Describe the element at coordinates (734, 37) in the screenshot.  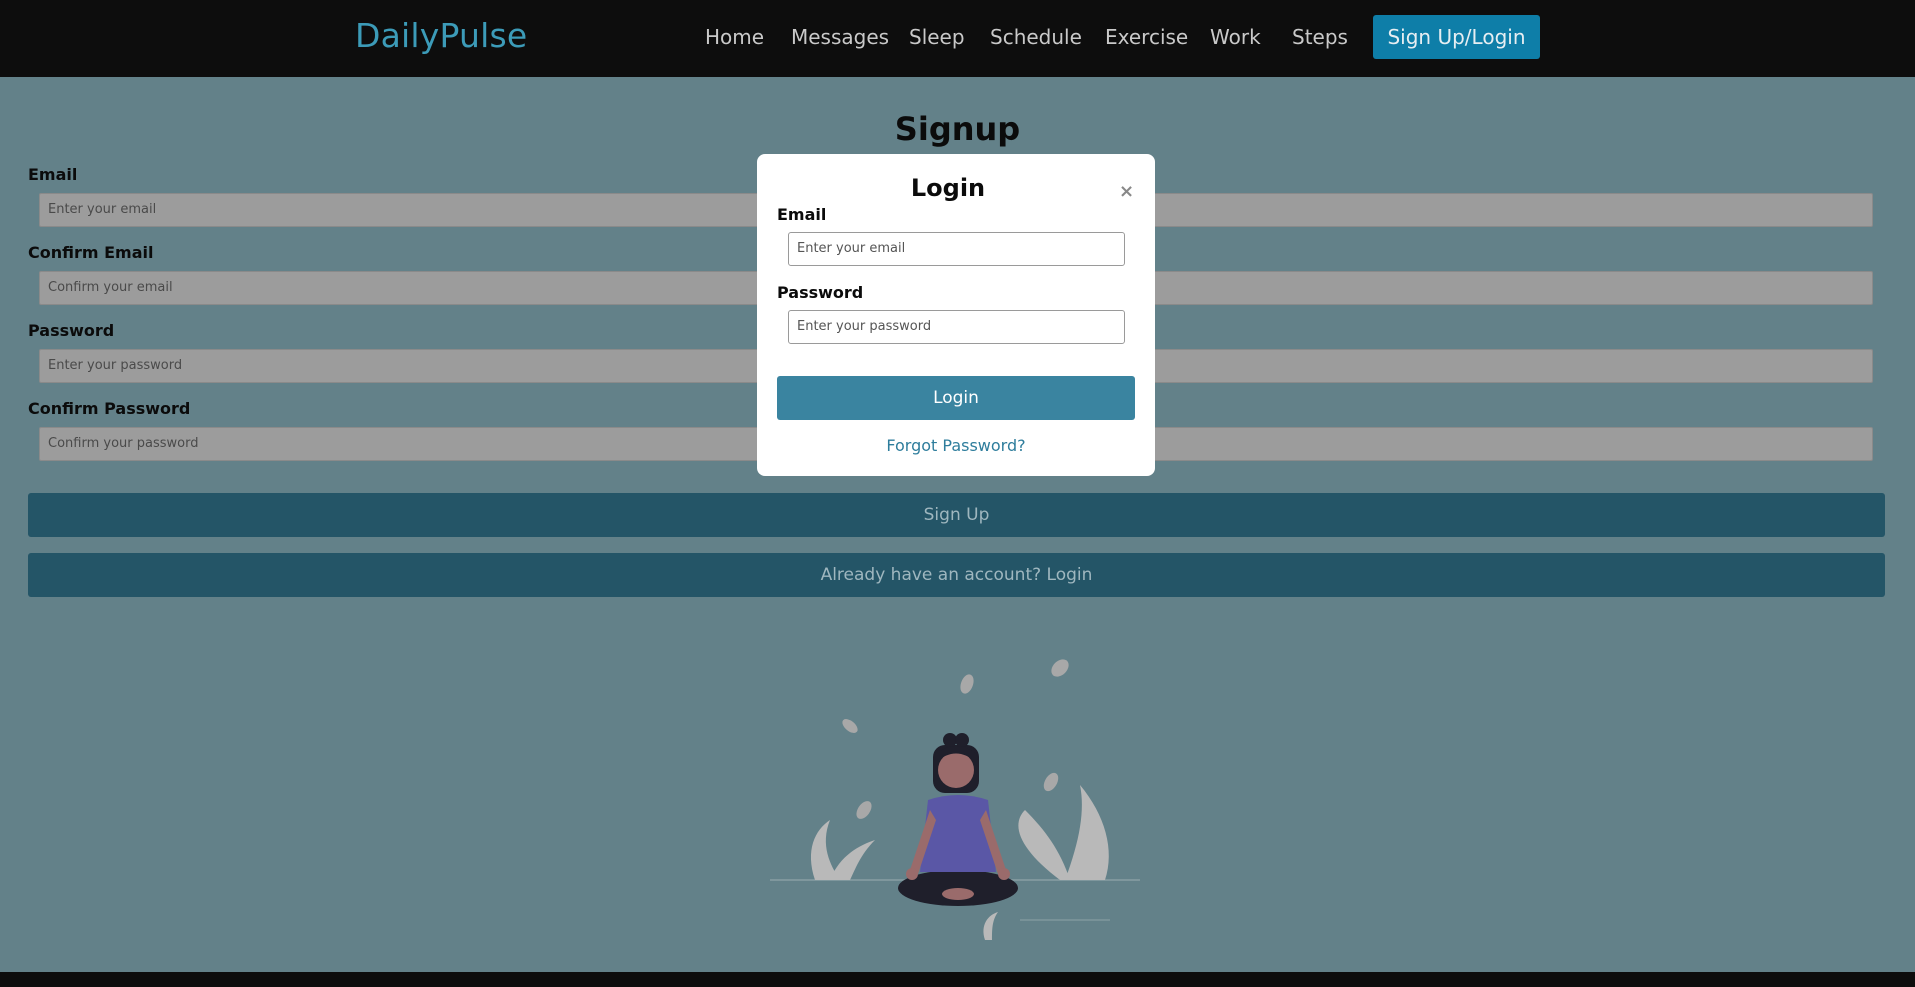
I see `nav-home: Home` at that location.